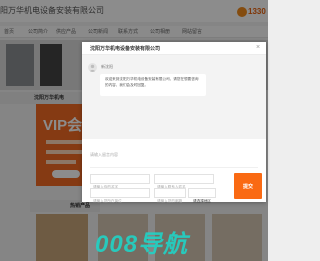 The height and width of the screenshot is (261, 320). What do you see at coordinates (120, 201) in the screenshot?
I see `company-input` at bounding box center [120, 201].